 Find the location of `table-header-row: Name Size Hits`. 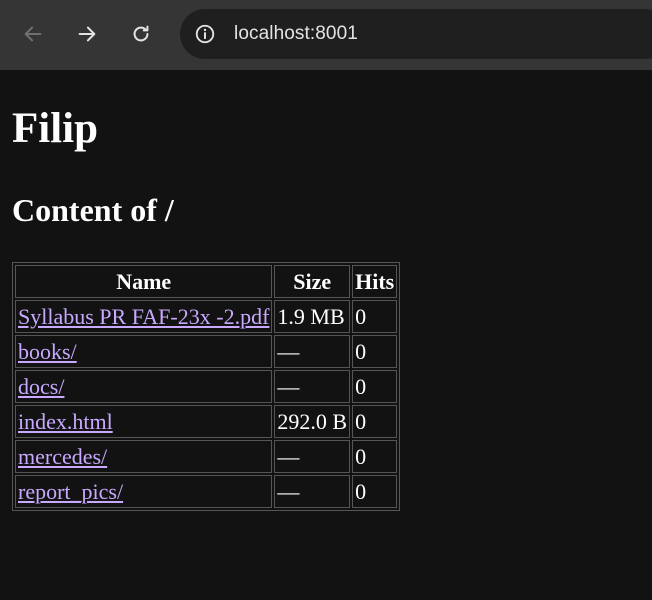

table-header-row: Name Size Hits is located at coordinates (206, 281).